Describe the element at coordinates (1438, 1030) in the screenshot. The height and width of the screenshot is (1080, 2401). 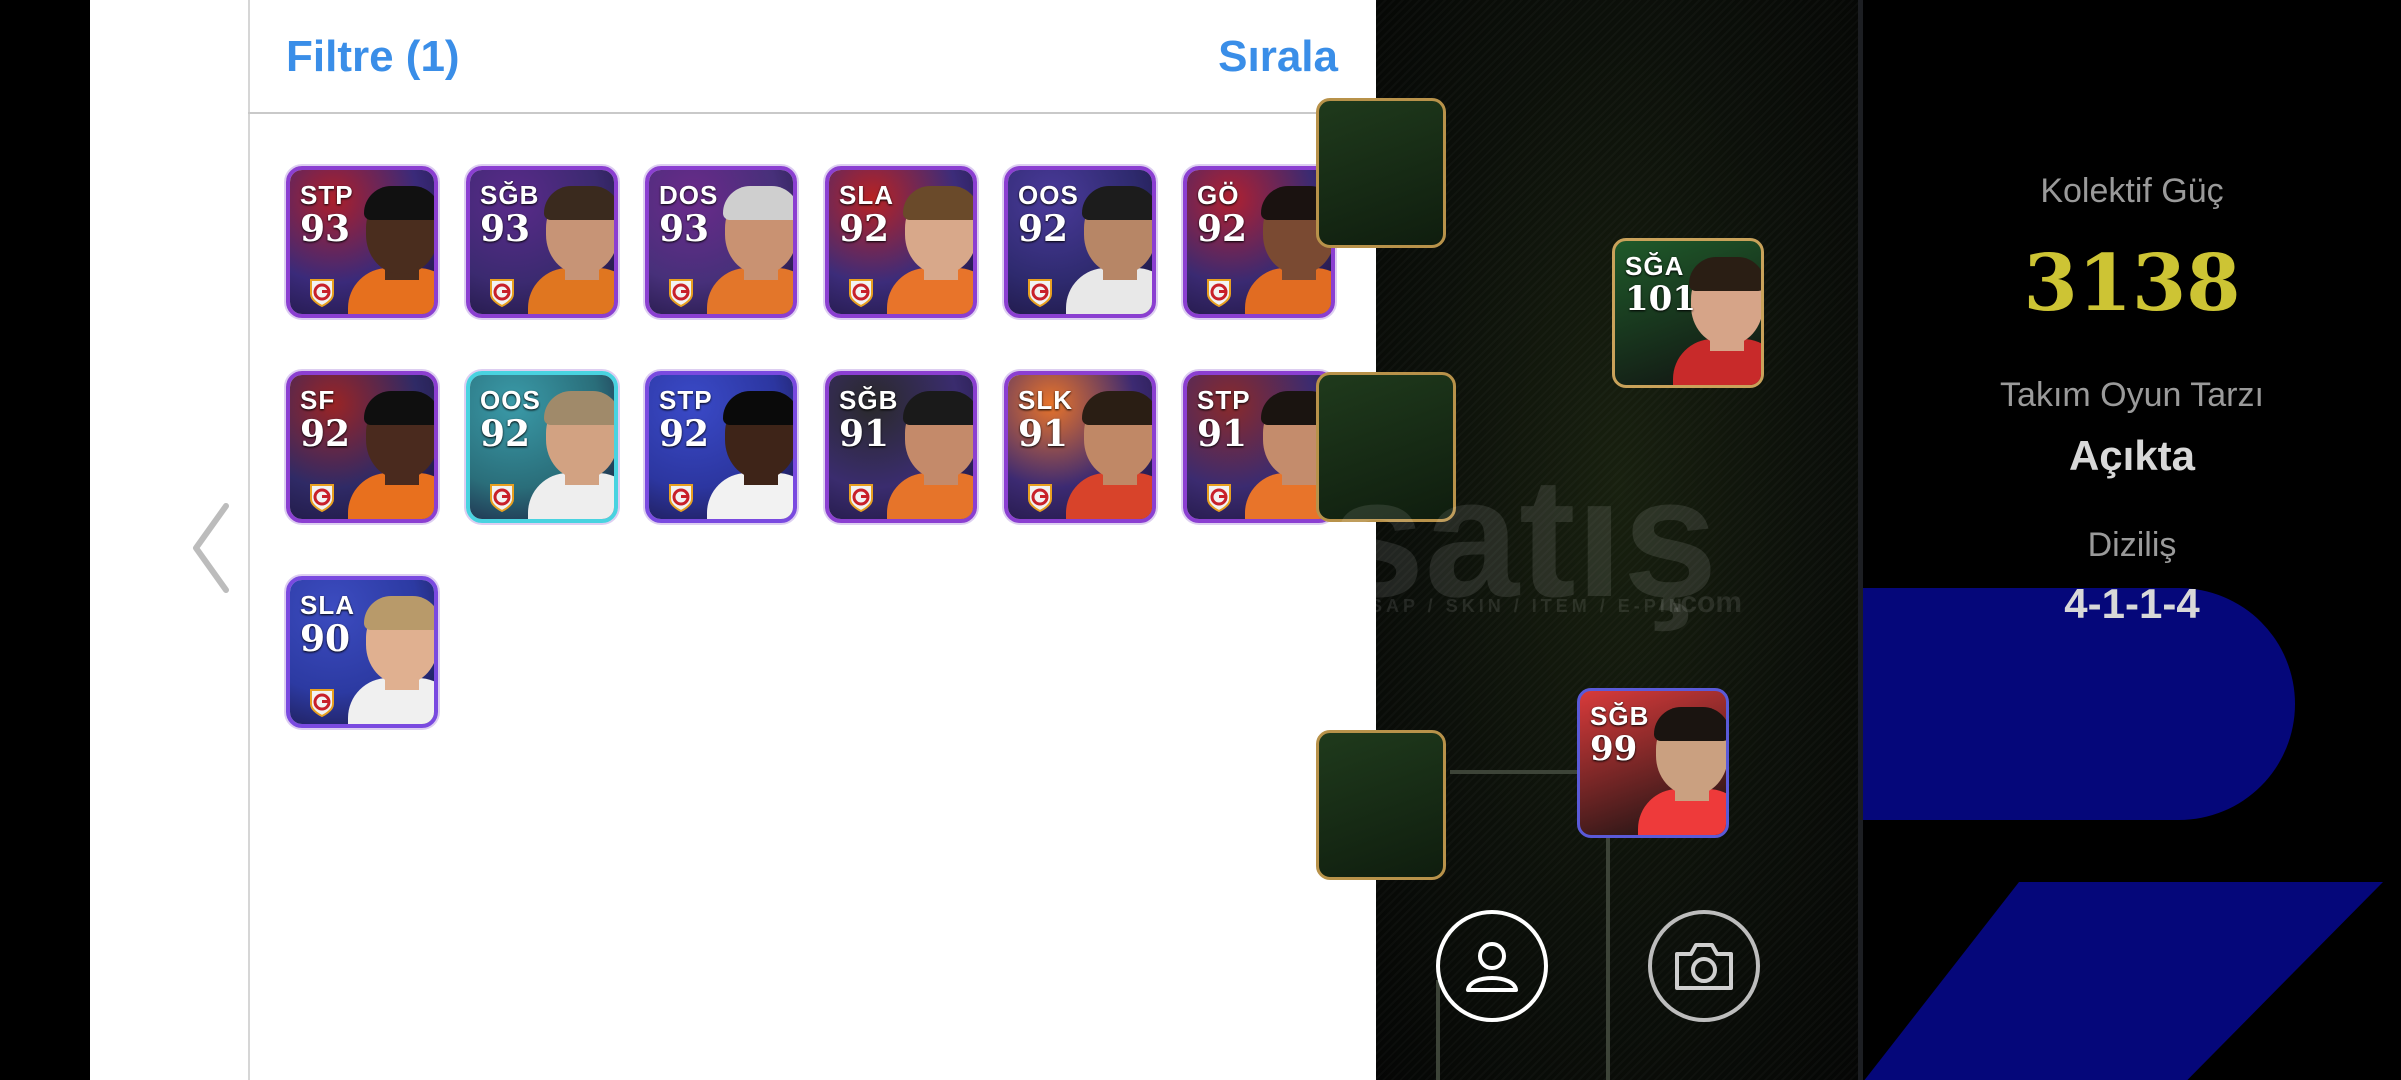
I see `pitch-line` at that location.